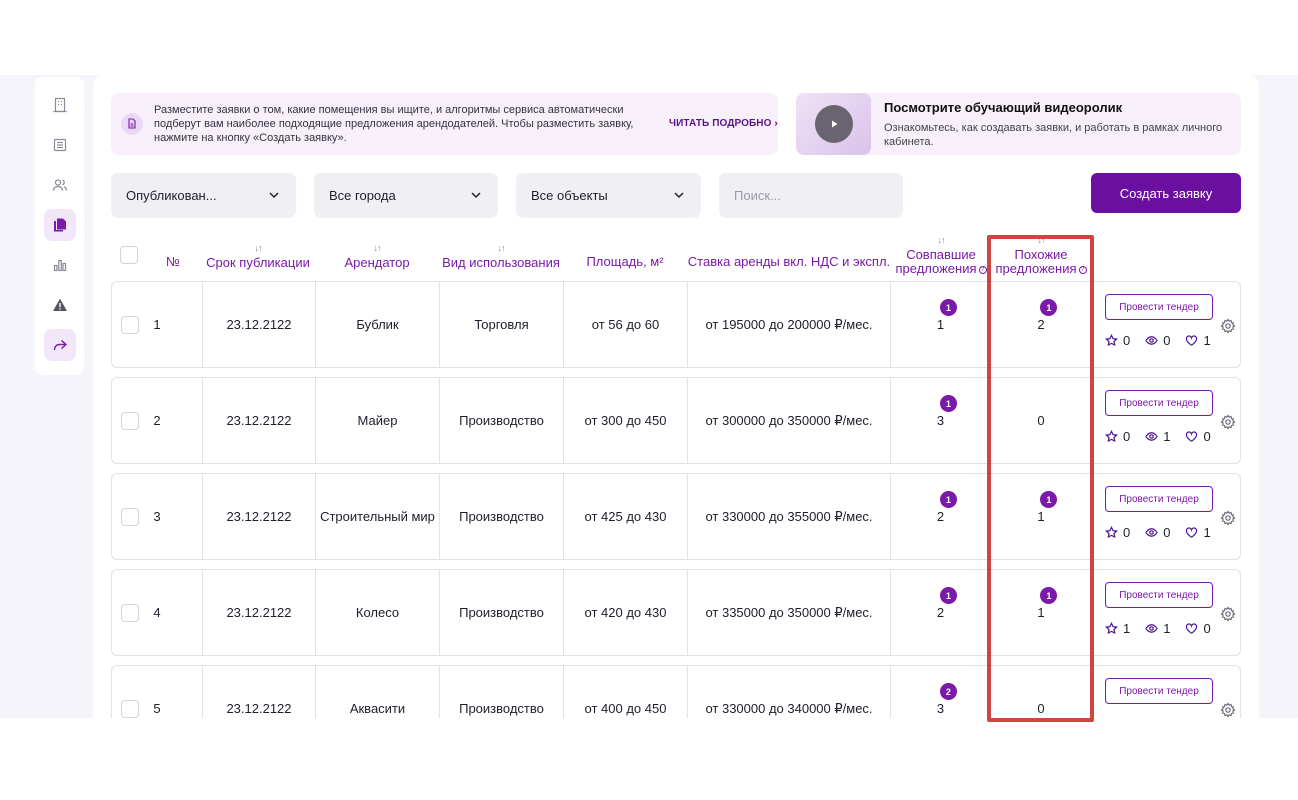 Image resolution: width=1298 pixels, height=800 pixels. What do you see at coordinates (569, 195) in the screenshot?
I see `objects-select-value: Все объекты` at bounding box center [569, 195].